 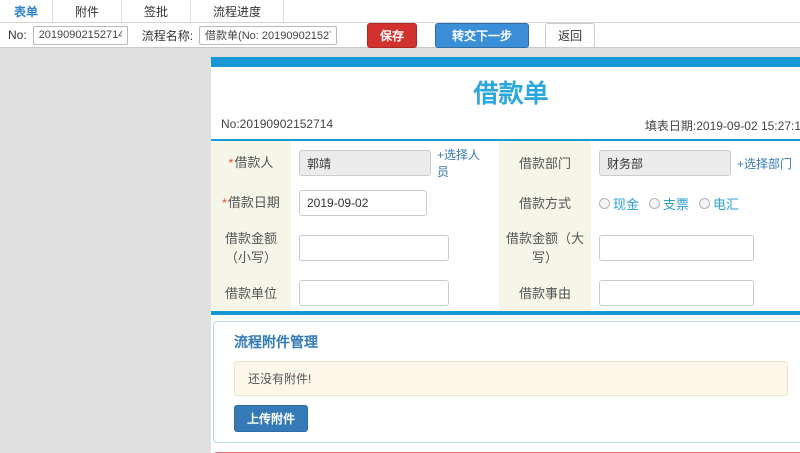 I want to click on form-title: 借款单, so click(x=511, y=94).